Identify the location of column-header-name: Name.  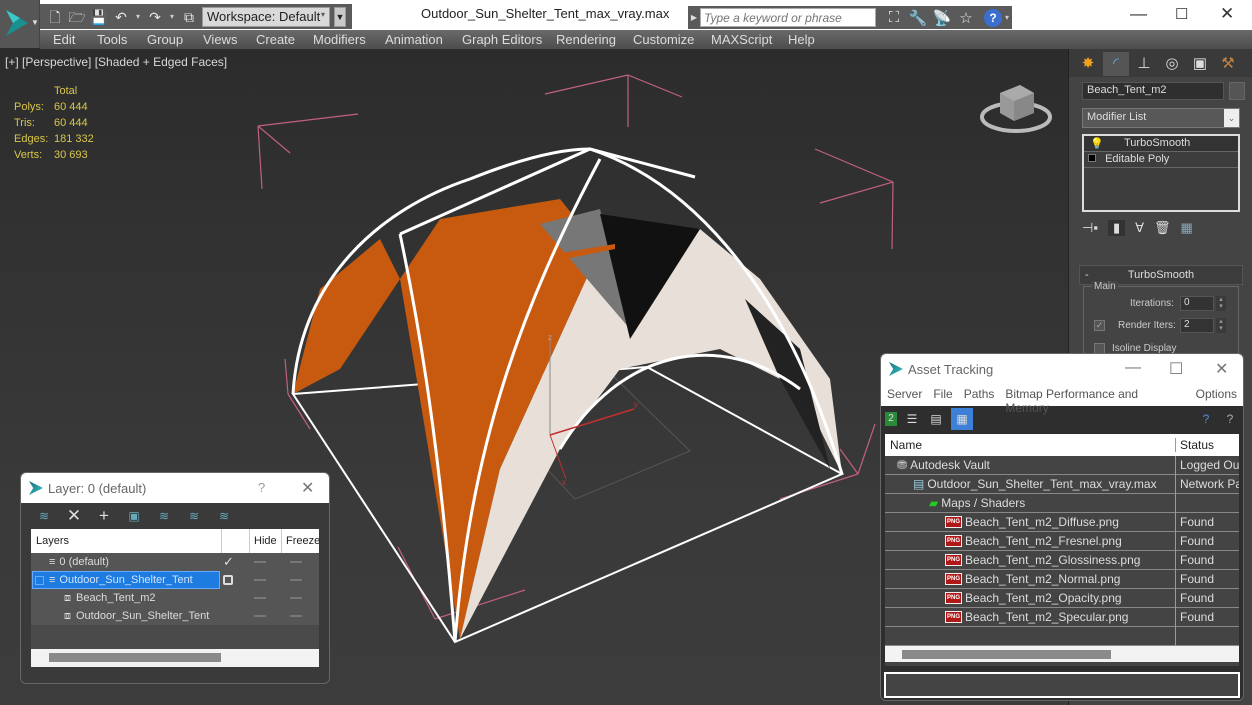
(1030, 445).